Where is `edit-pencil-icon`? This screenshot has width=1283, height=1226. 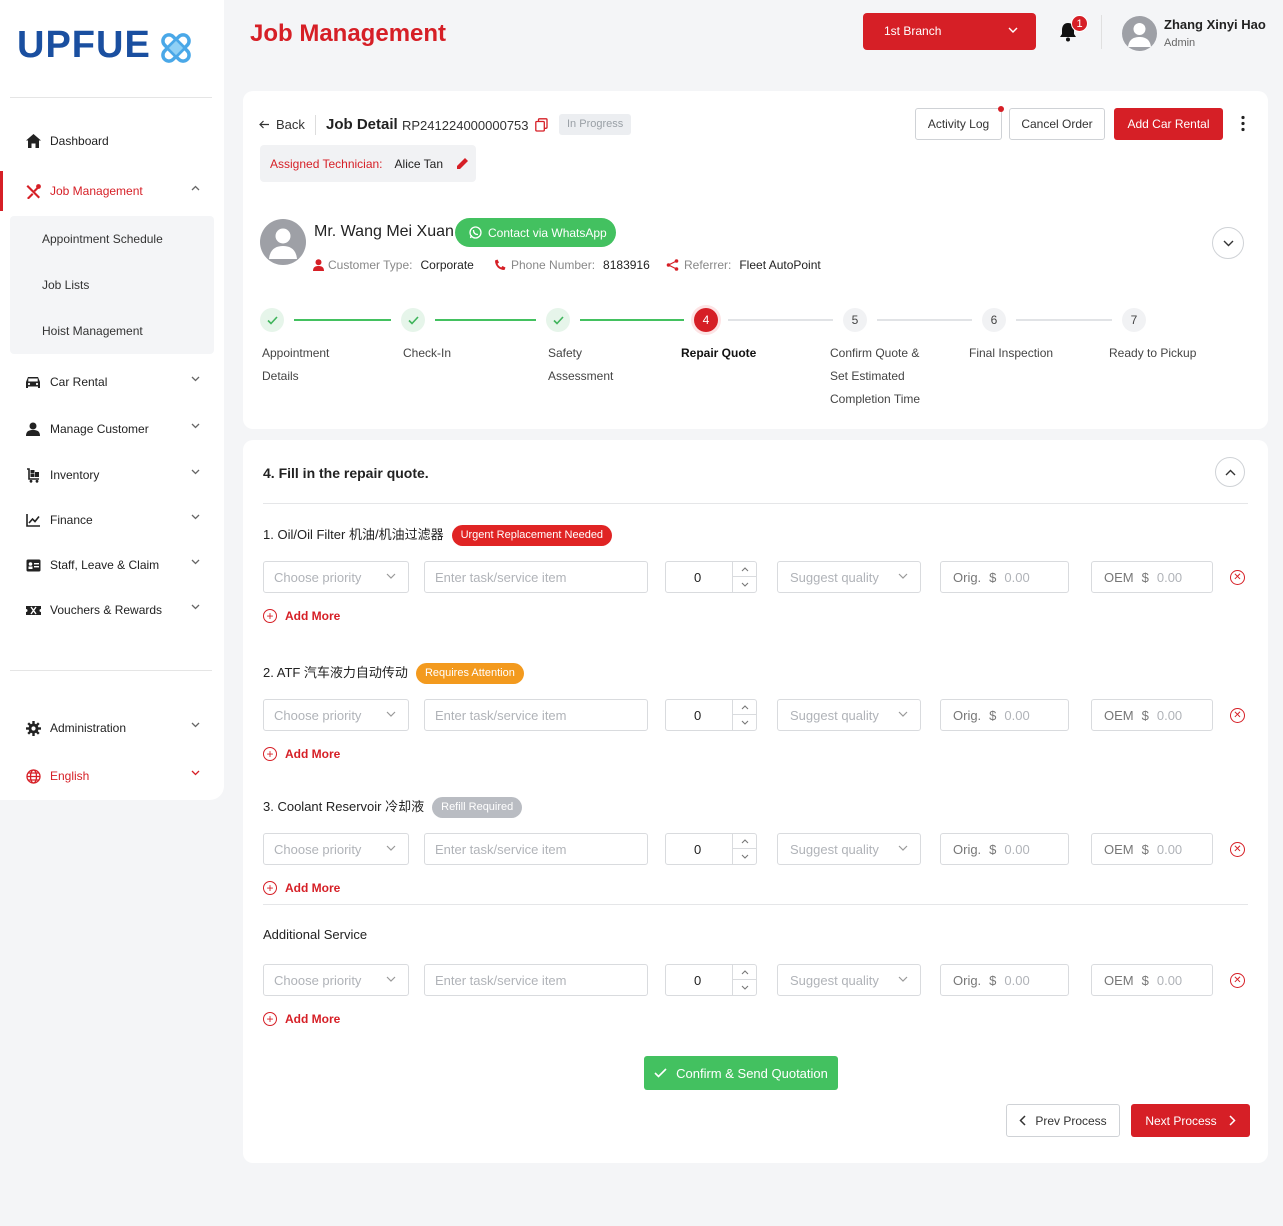
edit-pencil-icon is located at coordinates (462, 163).